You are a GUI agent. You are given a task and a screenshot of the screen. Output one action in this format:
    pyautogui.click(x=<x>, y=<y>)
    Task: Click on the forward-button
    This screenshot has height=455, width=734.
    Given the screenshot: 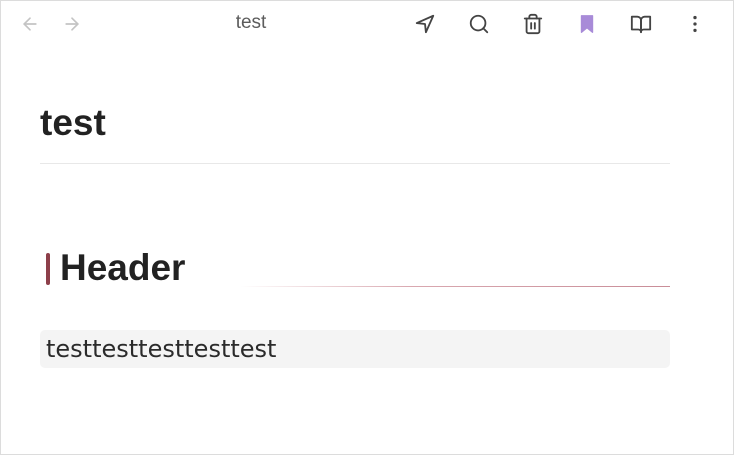 What is the action you would take?
    pyautogui.click(x=72, y=24)
    